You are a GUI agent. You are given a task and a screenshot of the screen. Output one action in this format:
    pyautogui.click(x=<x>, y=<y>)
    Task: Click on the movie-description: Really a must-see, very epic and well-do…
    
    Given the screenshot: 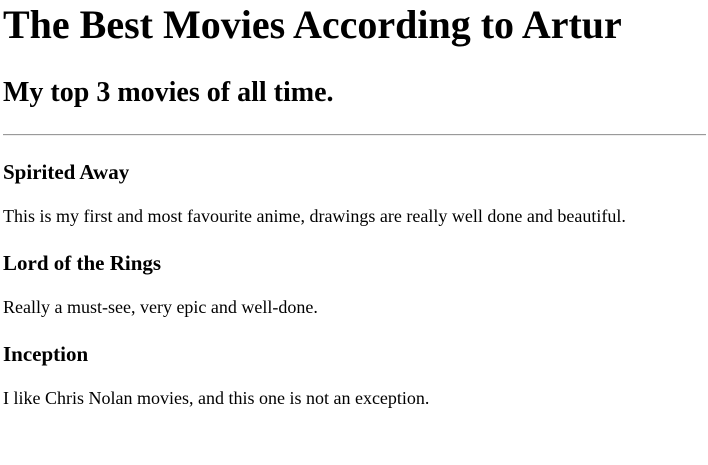 What is the action you would take?
    pyautogui.click(x=160, y=307)
    